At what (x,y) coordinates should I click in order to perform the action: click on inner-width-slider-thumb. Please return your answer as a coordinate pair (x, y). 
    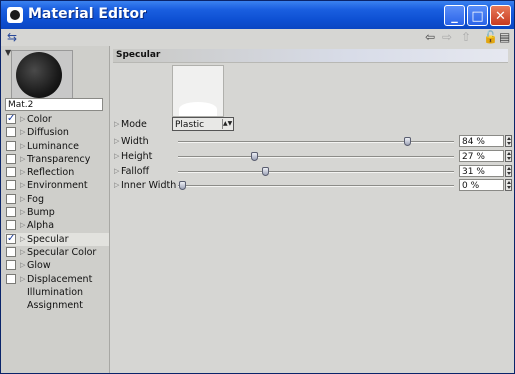
    Looking at the image, I should click on (182, 185).